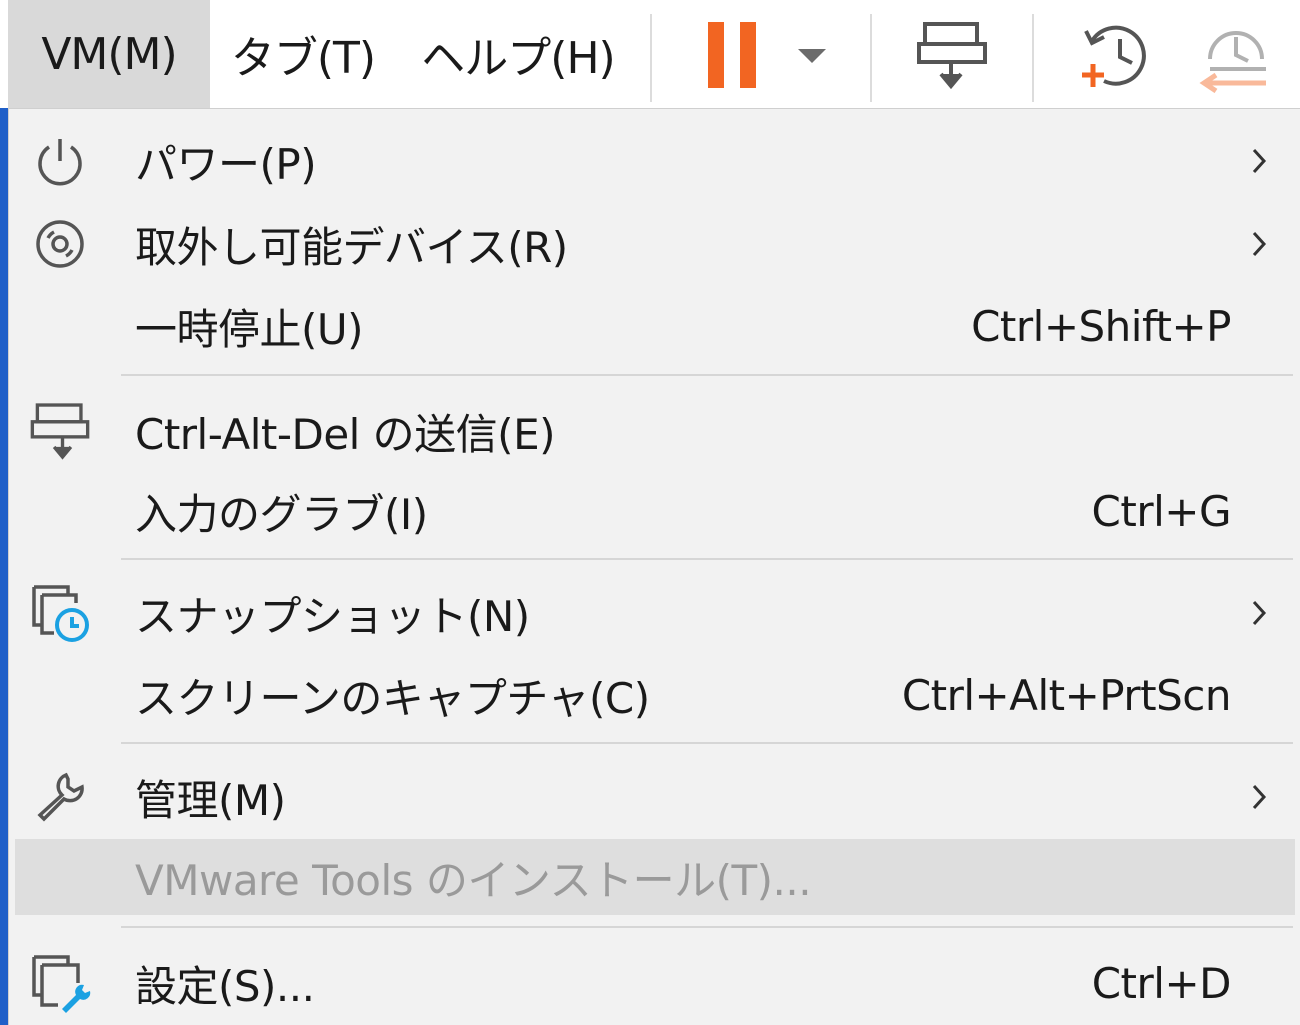  I want to click on menu-item-label: 一時停止(U), so click(249, 329).